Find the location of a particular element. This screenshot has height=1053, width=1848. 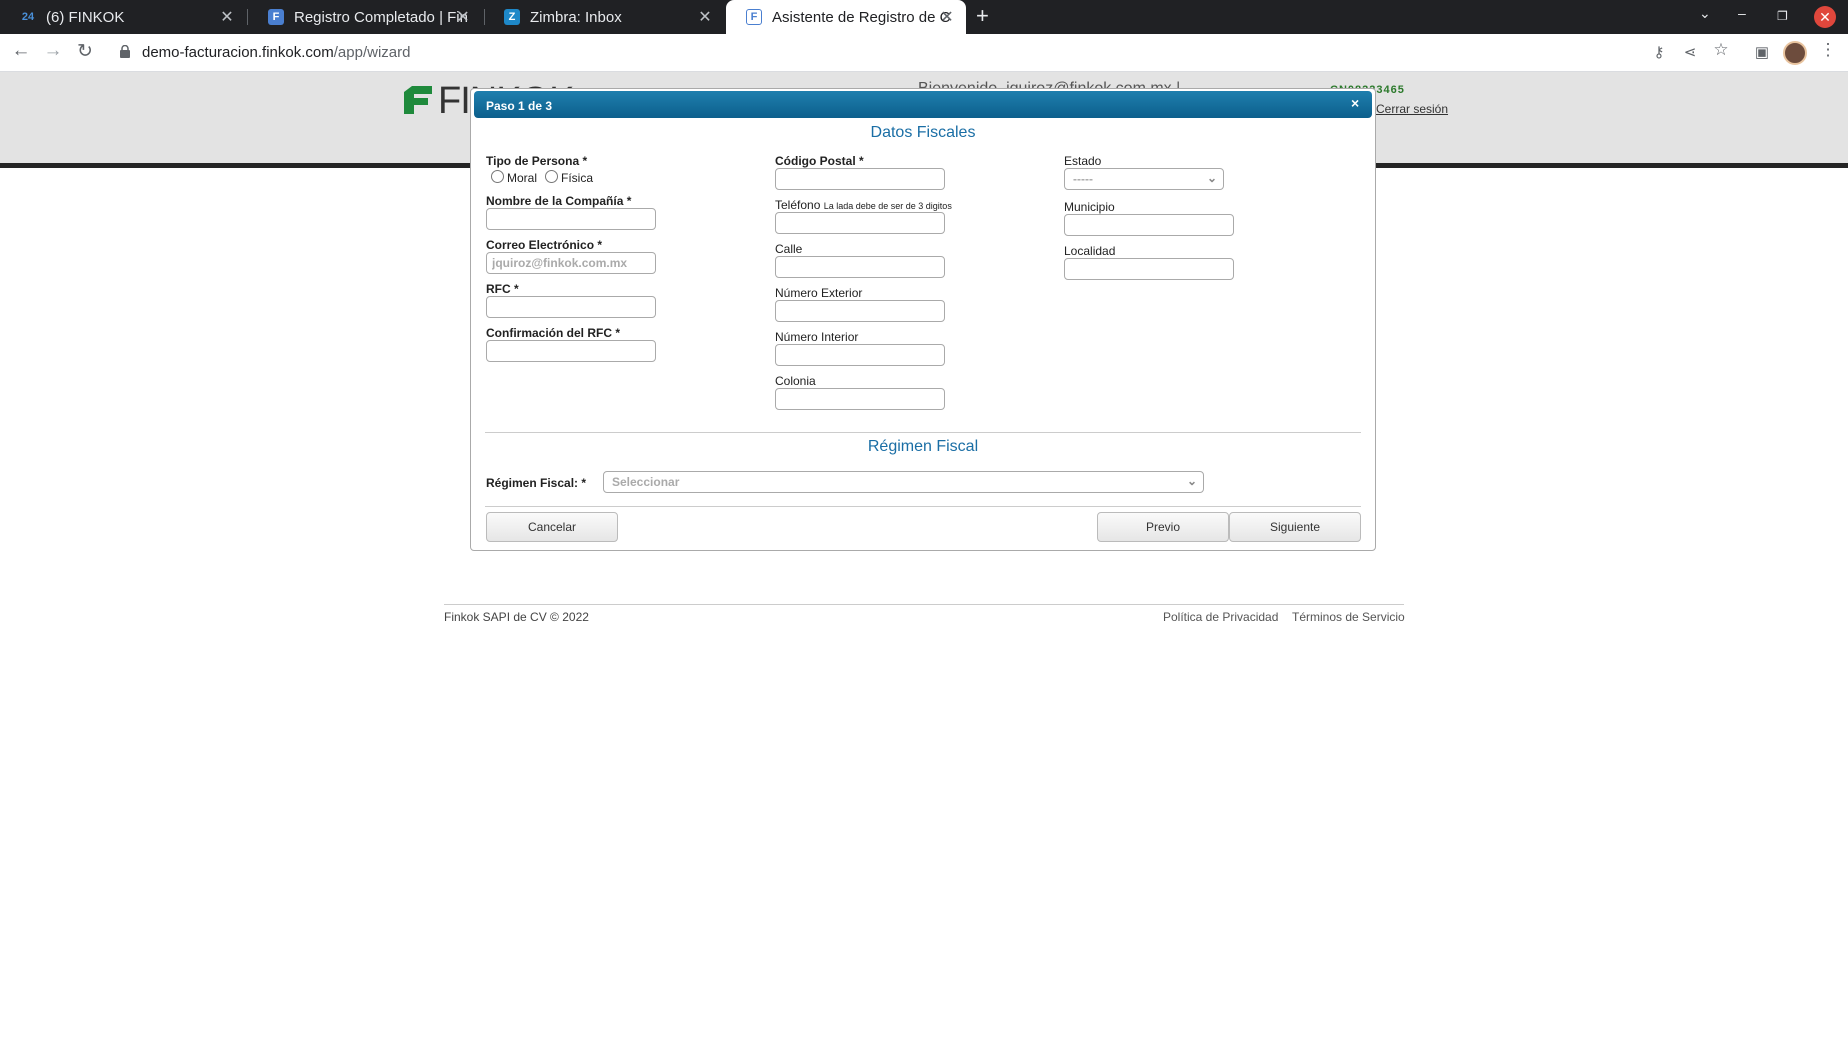

num-ext-label: Número Exterior is located at coordinates (819, 293).